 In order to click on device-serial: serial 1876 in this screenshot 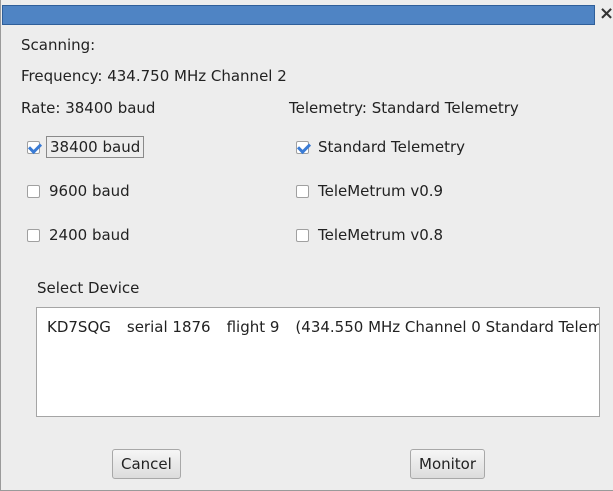, I will do `click(168, 327)`.